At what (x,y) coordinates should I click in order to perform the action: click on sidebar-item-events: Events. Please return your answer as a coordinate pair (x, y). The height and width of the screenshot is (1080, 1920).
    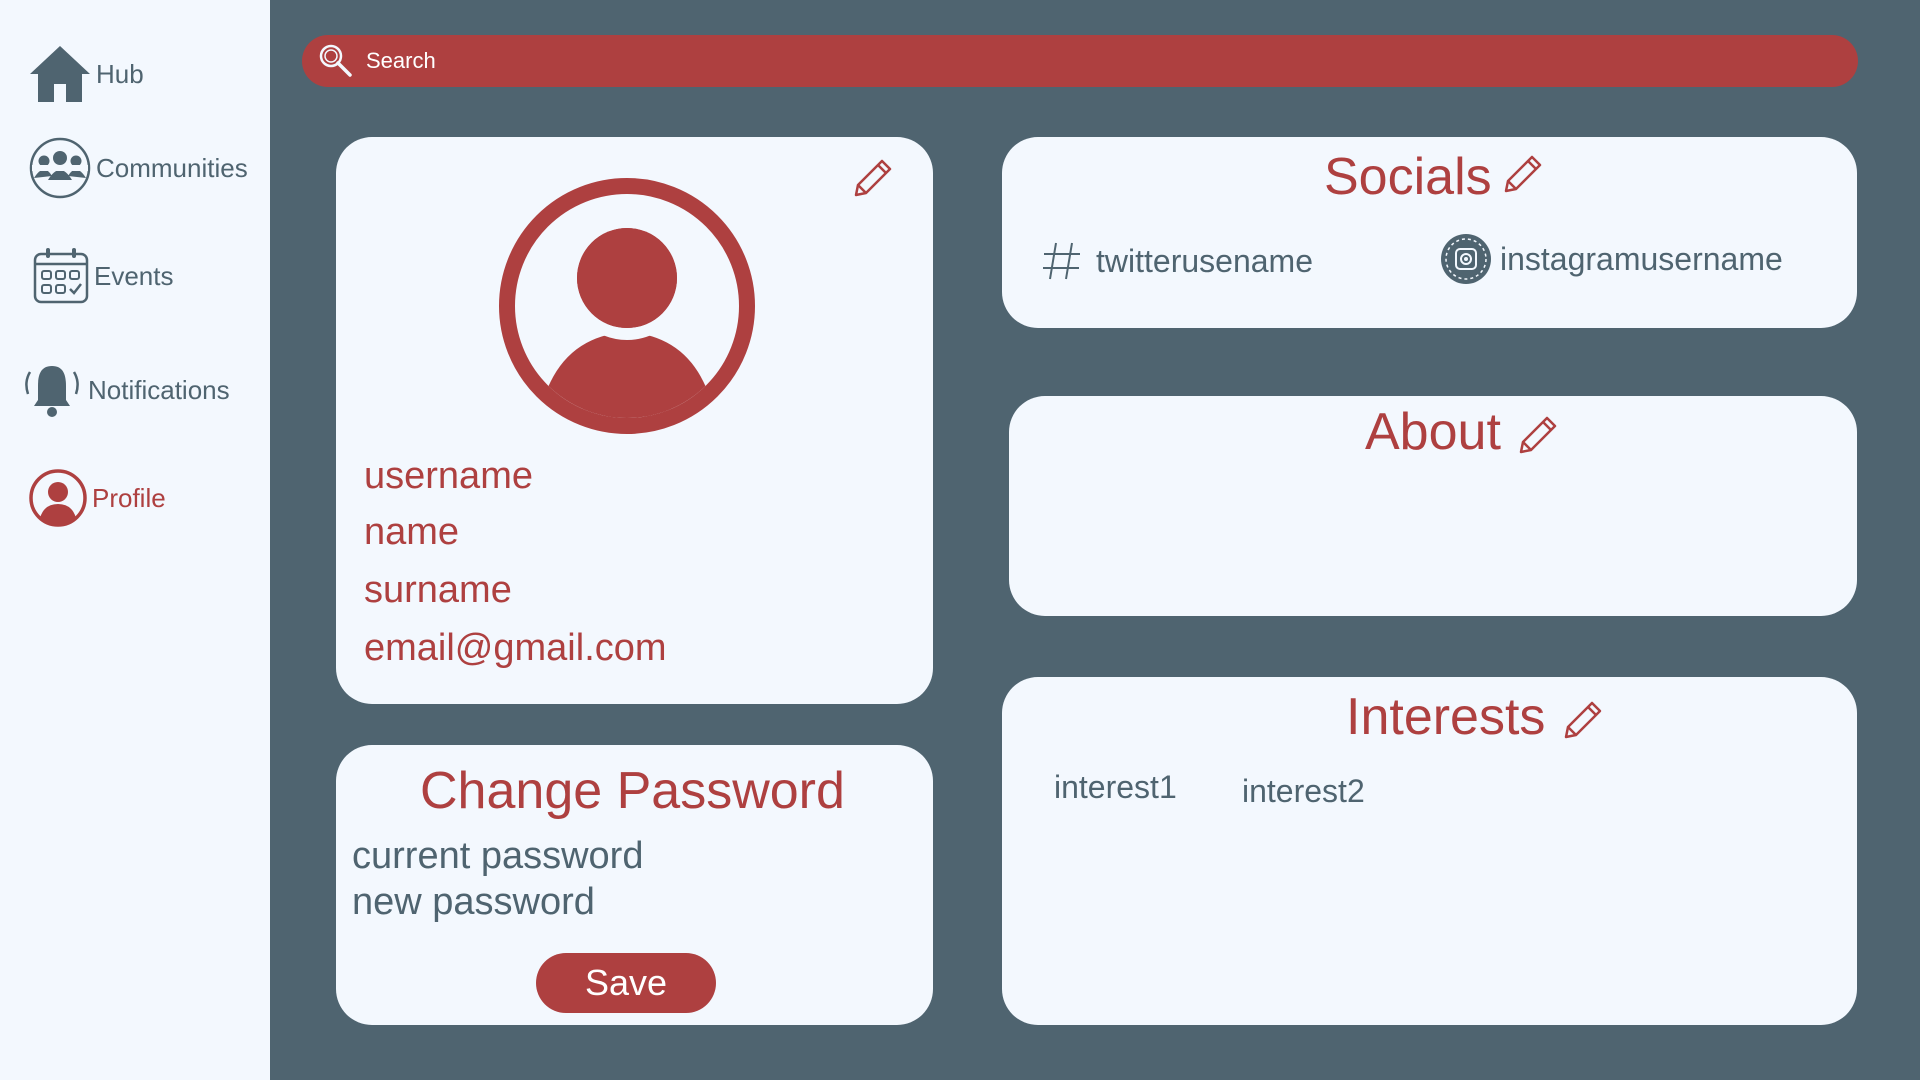
    Looking at the image, I should click on (103, 276).